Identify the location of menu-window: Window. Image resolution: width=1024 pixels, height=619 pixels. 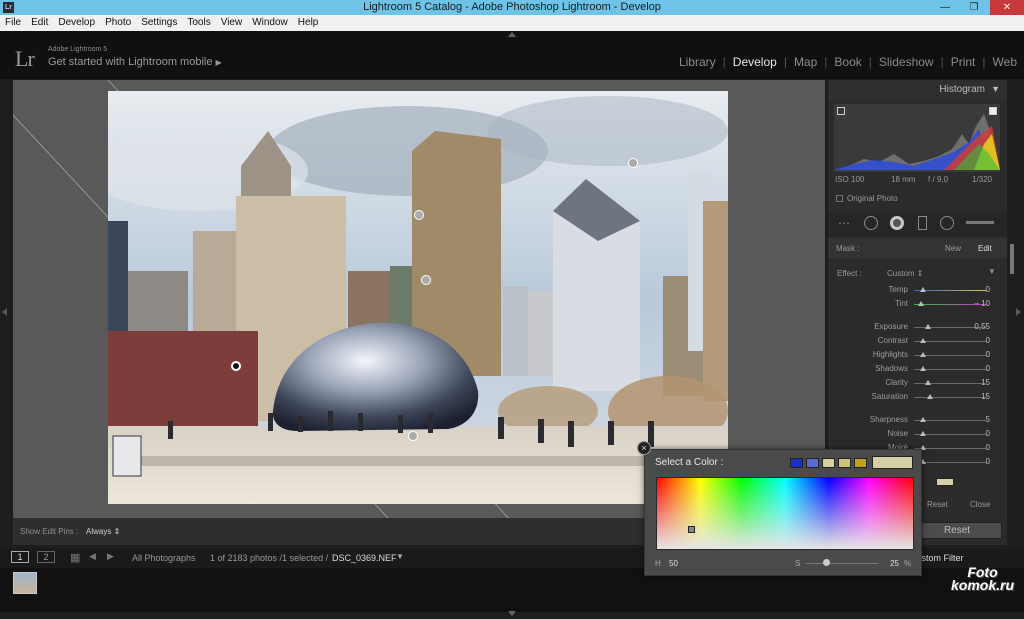
(270, 21).